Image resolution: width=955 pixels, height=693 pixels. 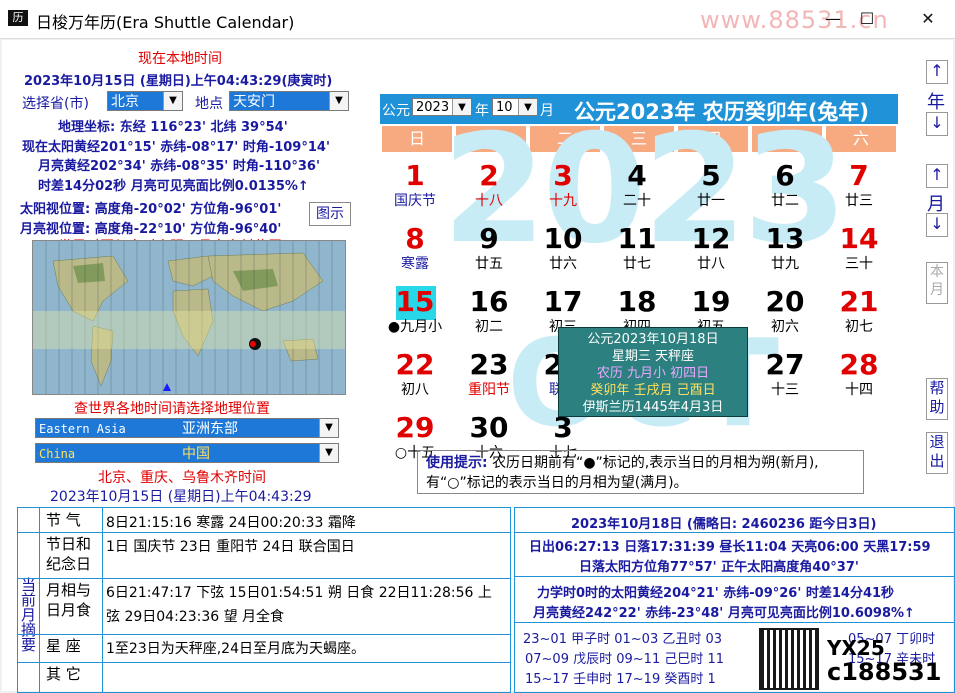 What do you see at coordinates (724, 613) in the screenshot?
I see `detail-moon: 月亮黄经242°22' 赤纬-23°48' 月亮可见亮面比例10.6098%↑` at bounding box center [724, 613].